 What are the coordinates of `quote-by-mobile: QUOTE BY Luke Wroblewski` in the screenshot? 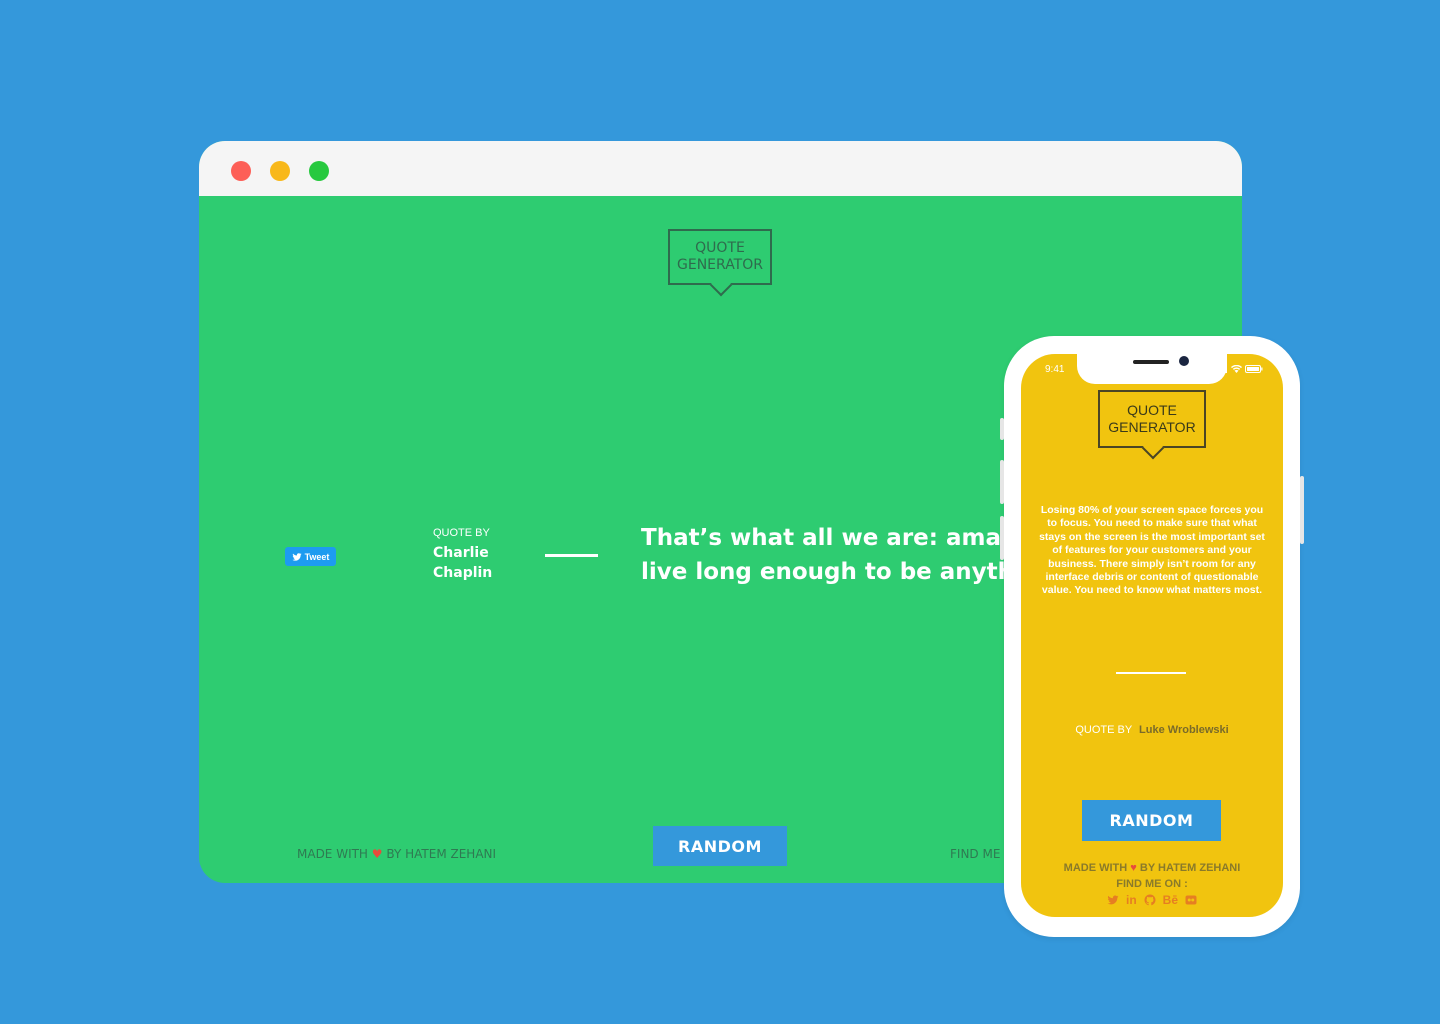 It's located at (1152, 730).